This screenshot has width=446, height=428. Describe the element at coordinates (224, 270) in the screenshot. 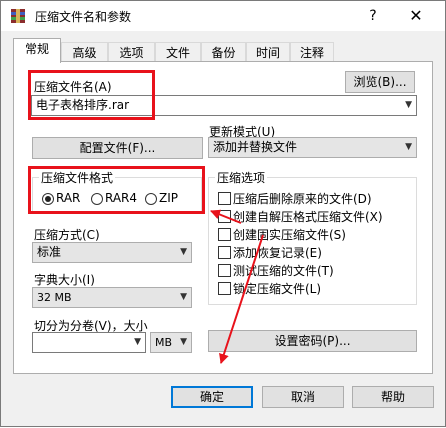

I see `test-files-checkbox` at that location.